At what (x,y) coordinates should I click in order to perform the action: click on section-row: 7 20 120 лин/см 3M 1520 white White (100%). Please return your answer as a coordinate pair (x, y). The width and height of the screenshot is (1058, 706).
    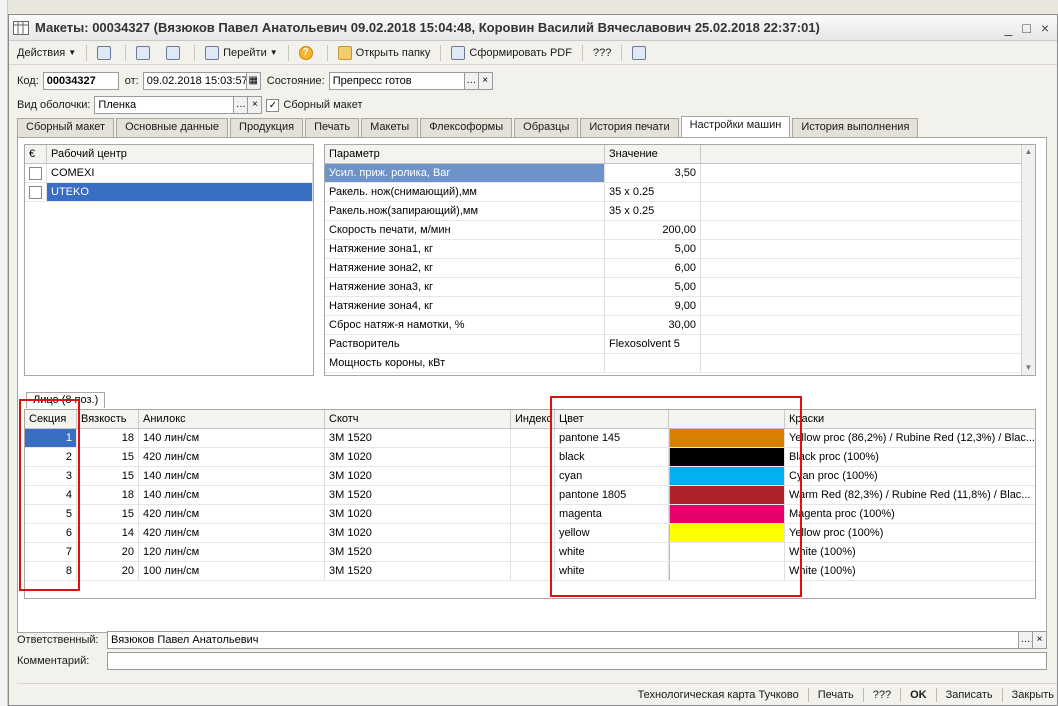
    Looking at the image, I should click on (530, 552).